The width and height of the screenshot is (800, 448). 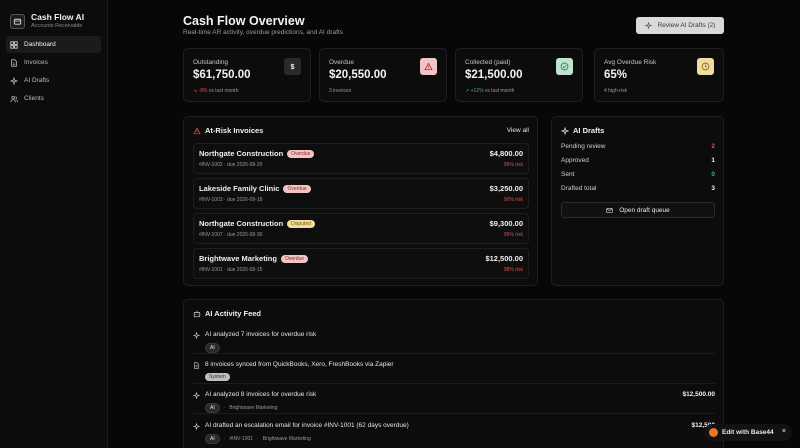 What do you see at coordinates (609, 210) in the screenshot?
I see `mail-icon` at bounding box center [609, 210].